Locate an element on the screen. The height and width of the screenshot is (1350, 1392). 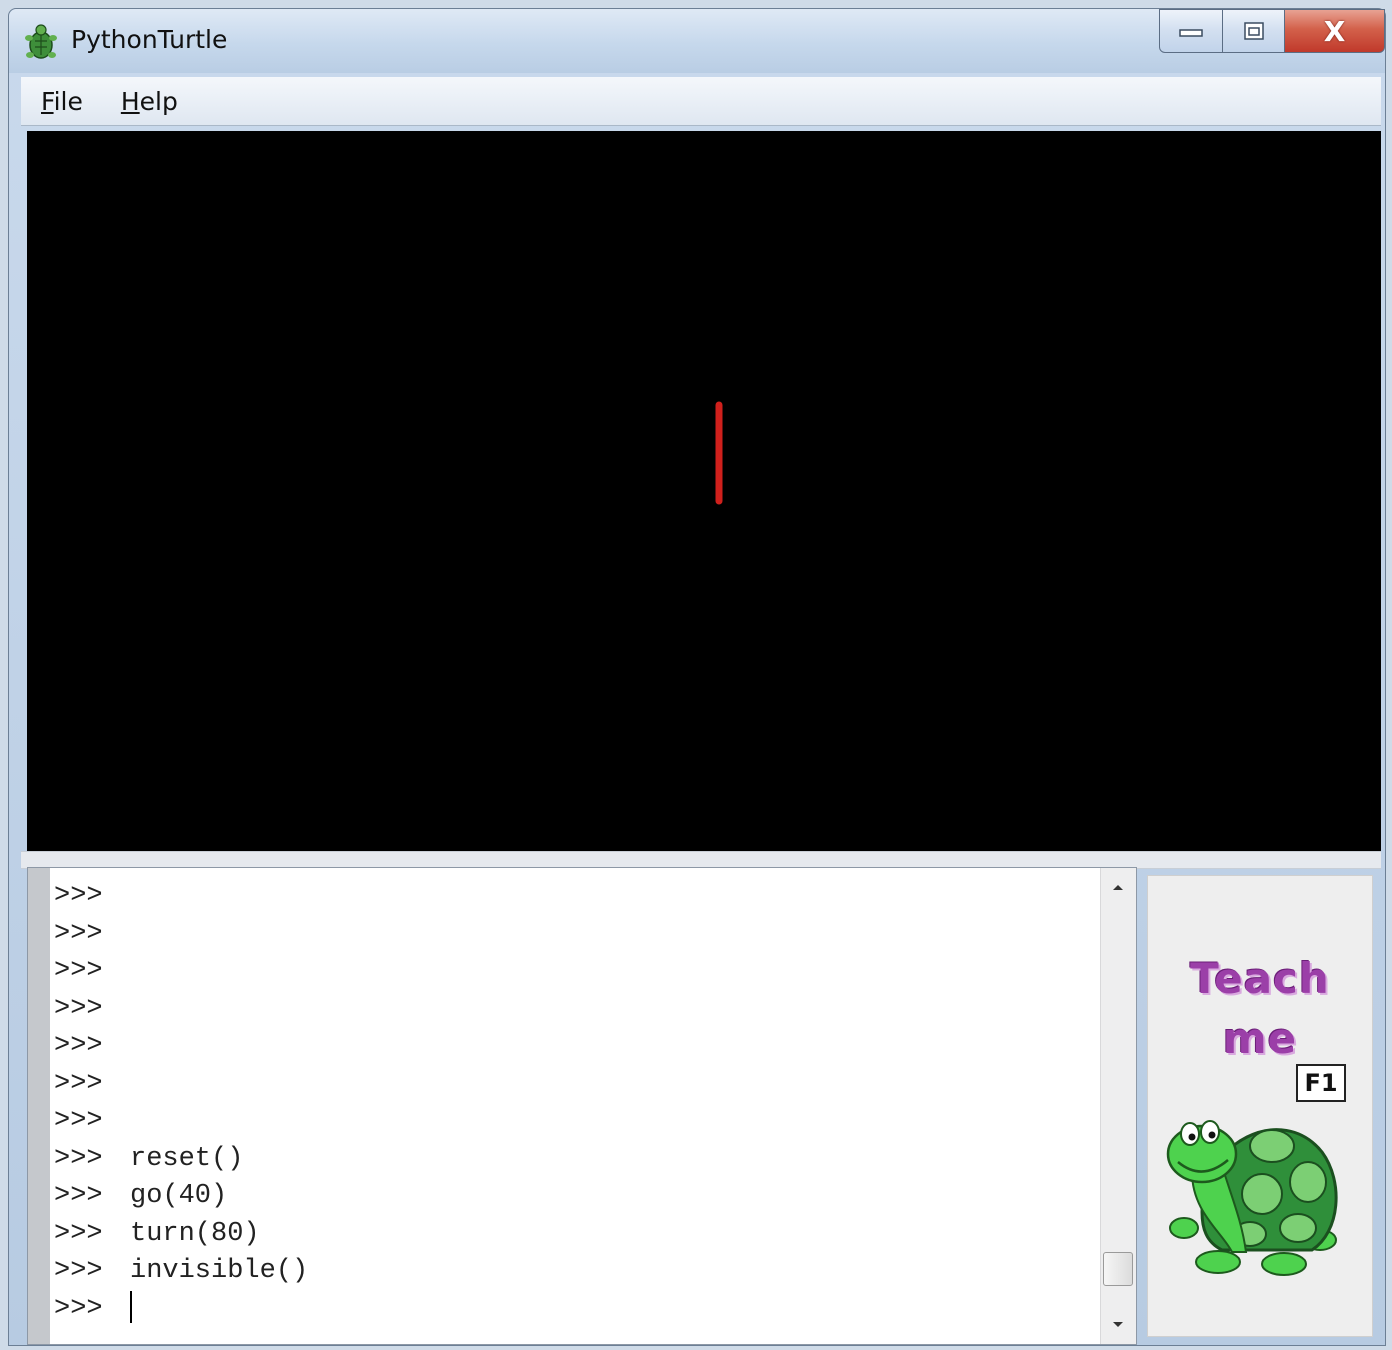
turtle-drawing is located at coordinates (719, 453).